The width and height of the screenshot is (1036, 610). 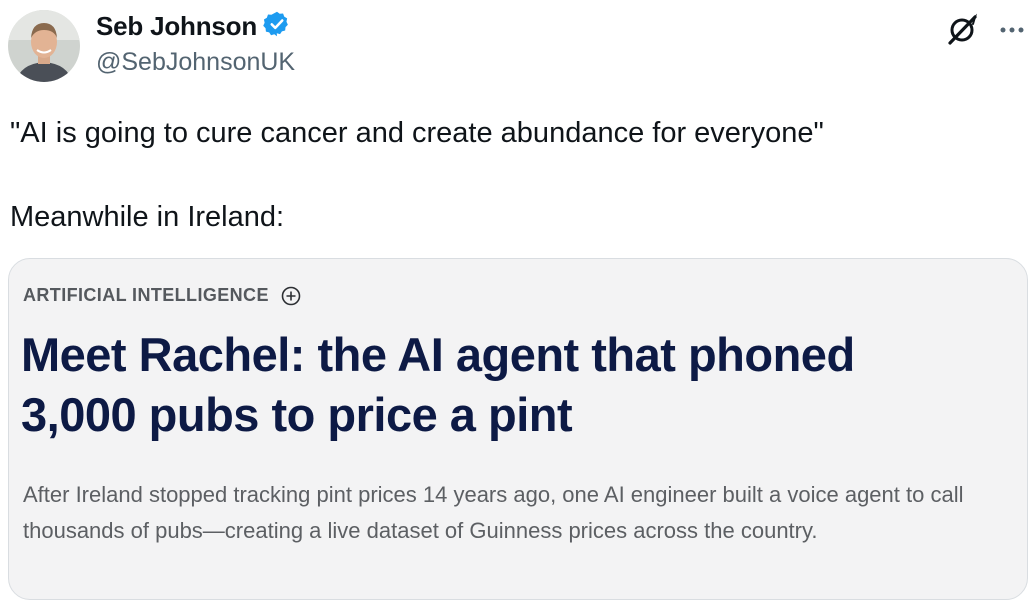 What do you see at coordinates (1012, 30) in the screenshot?
I see `more-icon` at bounding box center [1012, 30].